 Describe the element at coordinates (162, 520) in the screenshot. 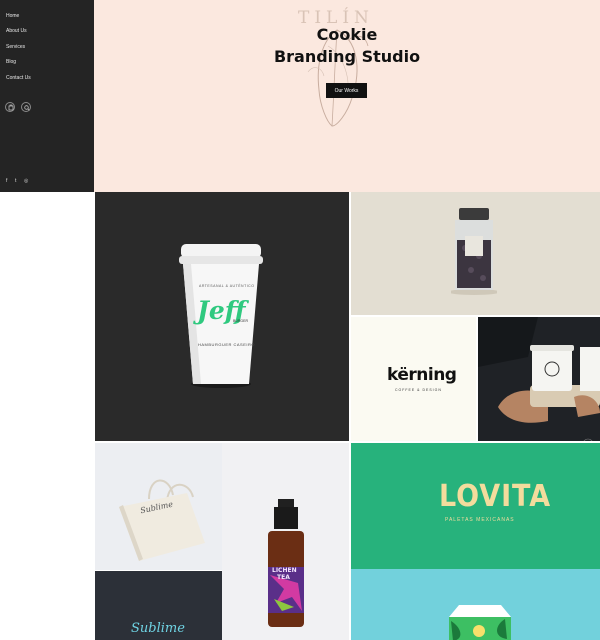

I see `tote-bag-mockup` at that location.